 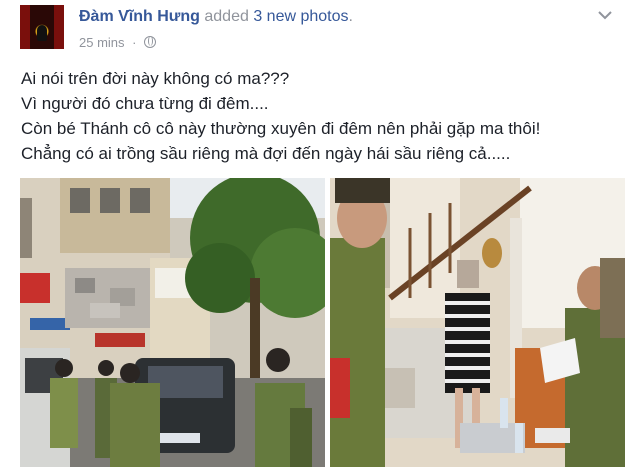 What do you see at coordinates (300, 16) in the screenshot?
I see `photo-count-link: 3 new photos` at bounding box center [300, 16].